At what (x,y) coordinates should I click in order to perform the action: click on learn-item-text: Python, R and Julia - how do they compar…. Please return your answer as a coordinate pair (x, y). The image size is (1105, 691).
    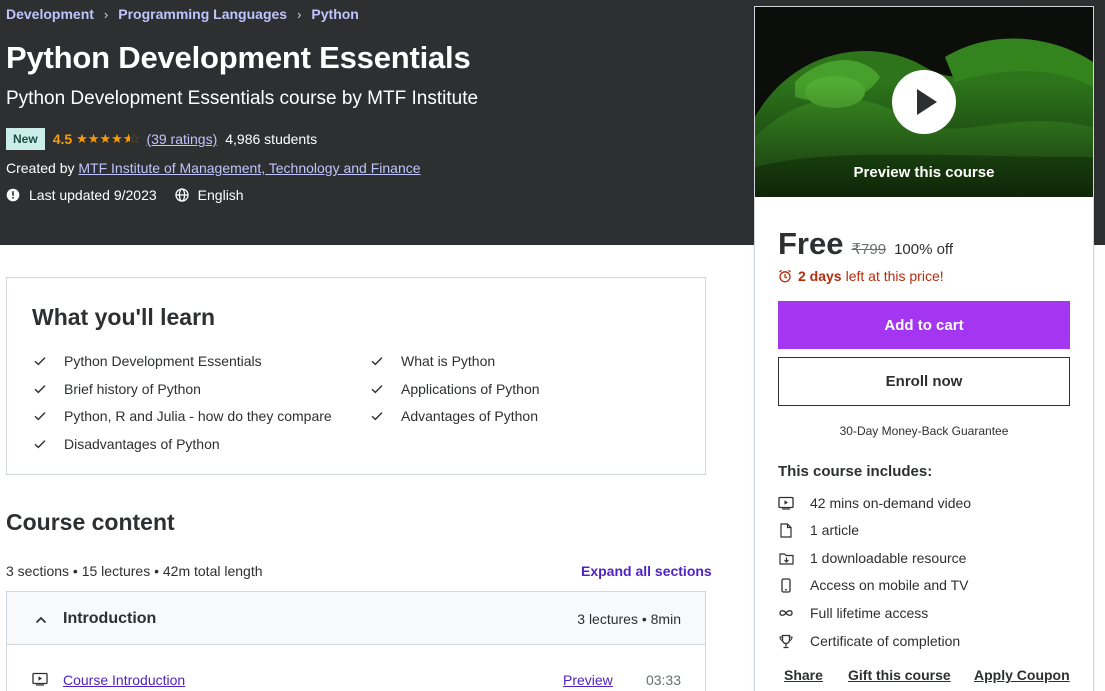
    Looking at the image, I should click on (198, 416).